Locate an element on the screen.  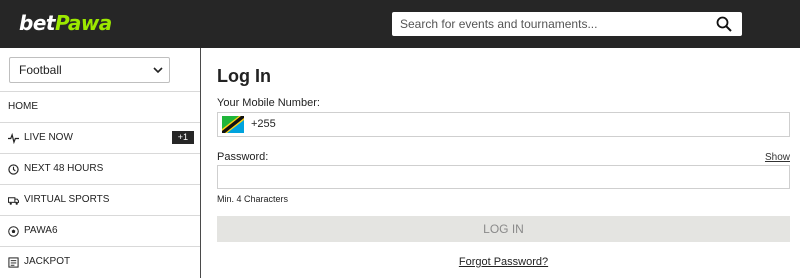
password-field is located at coordinates (503, 177).